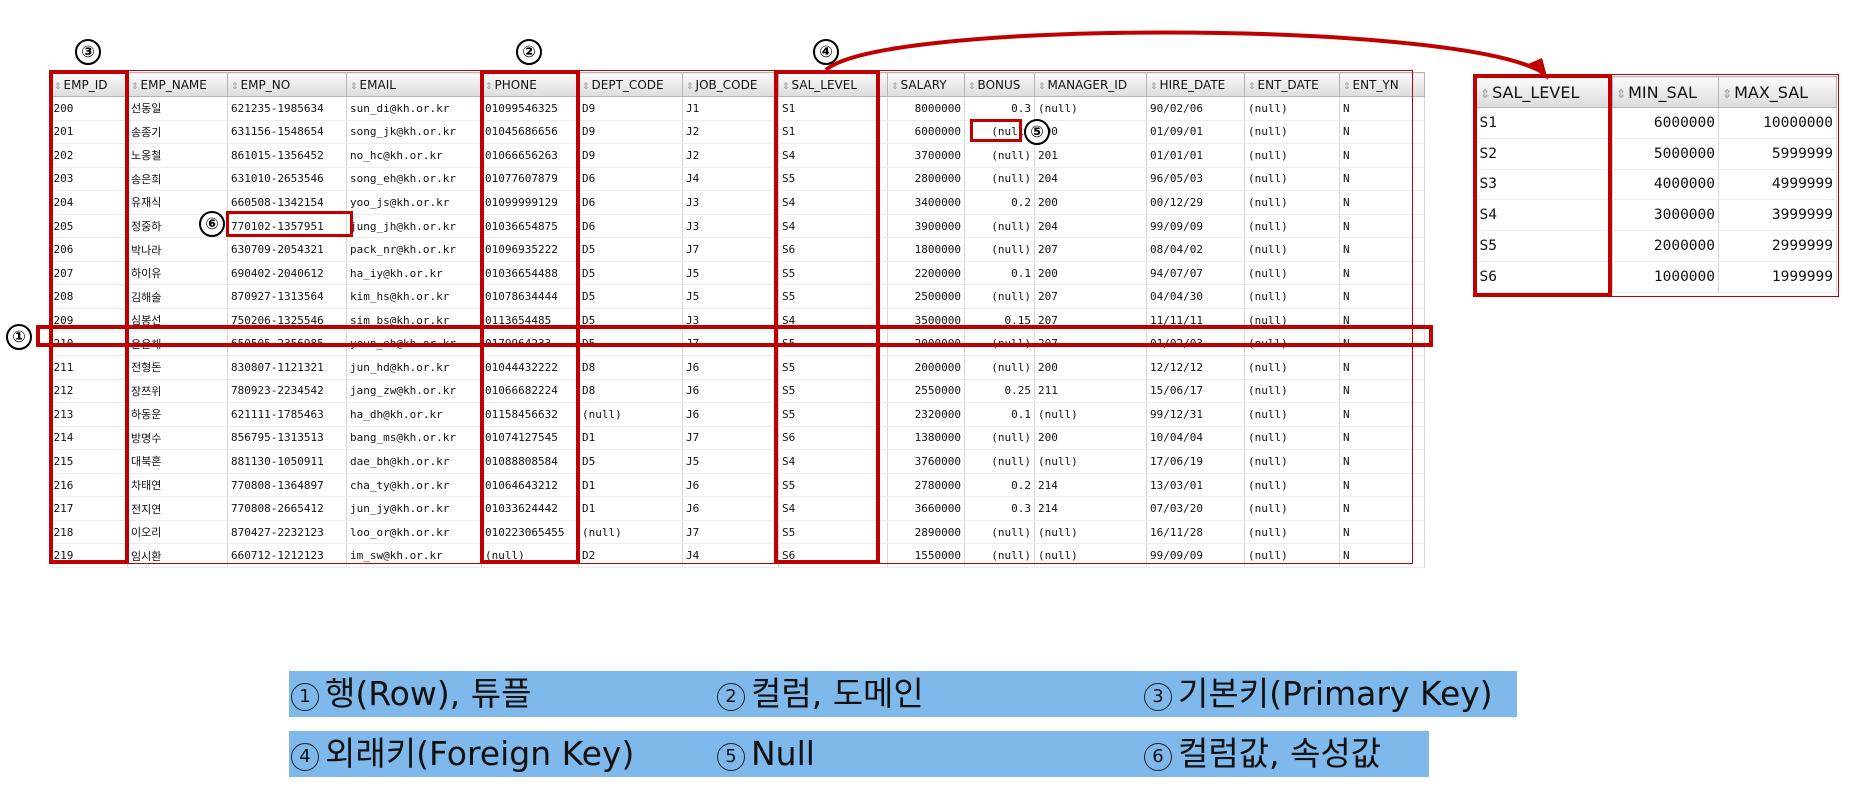  What do you see at coordinates (859, 754) in the screenshot?
I see `legend-row-2: 4 외래키(Foreign Key) 5 Null 6 컬럼값, 속성값` at bounding box center [859, 754].